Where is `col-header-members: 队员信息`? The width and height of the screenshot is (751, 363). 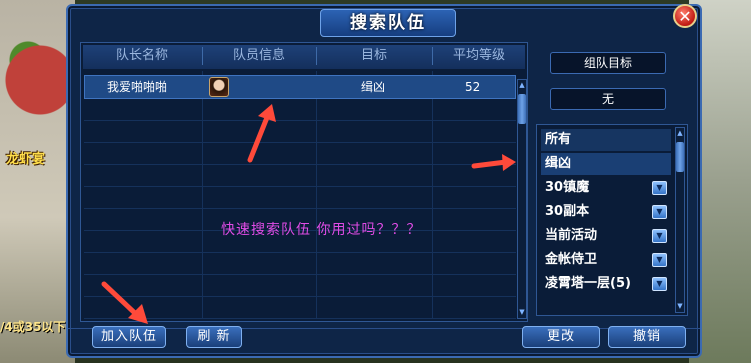
col-header-members: 队员信息 is located at coordinates (258, 55).